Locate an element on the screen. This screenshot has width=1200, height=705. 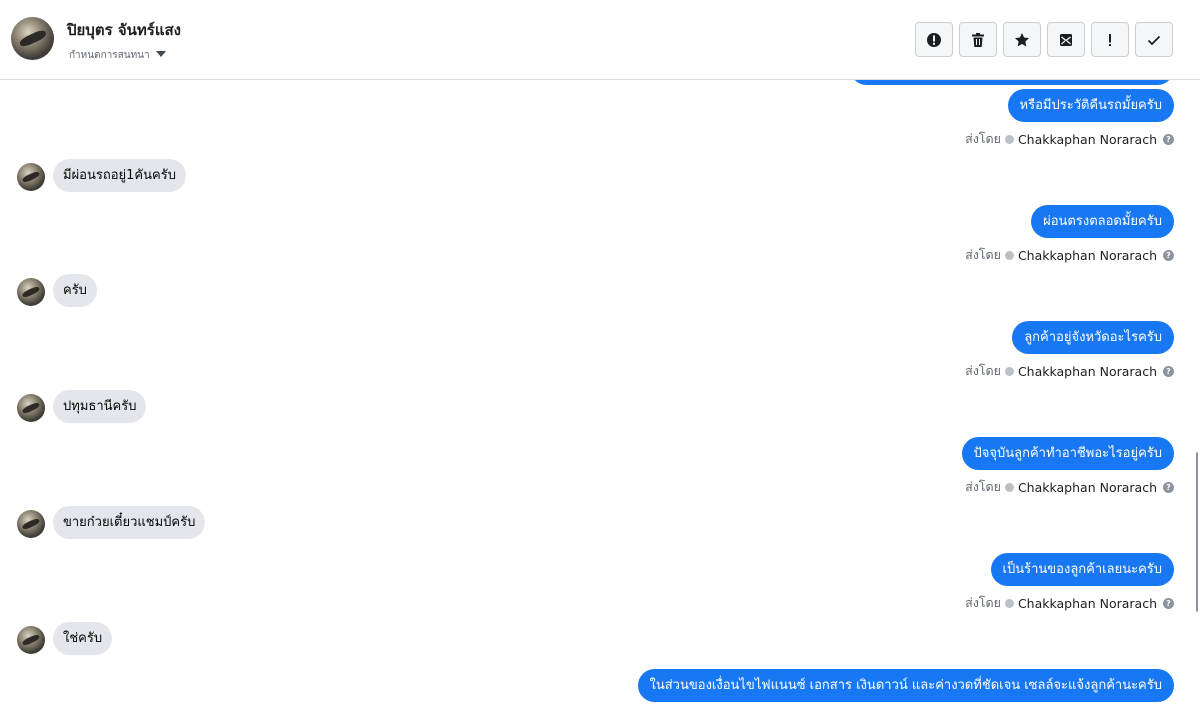
star-button is located at coordinates (1022, 39).